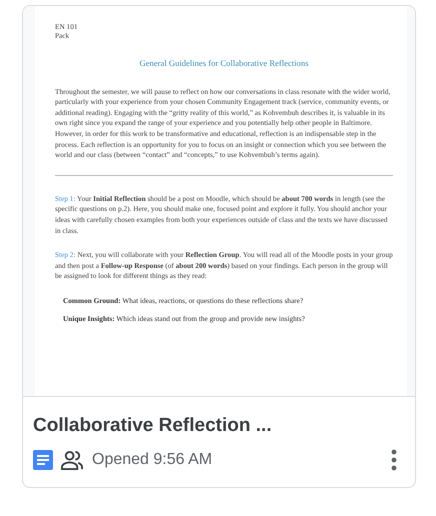 The image size is (436, 516). I want to click on more-icon, so click(394, 460).